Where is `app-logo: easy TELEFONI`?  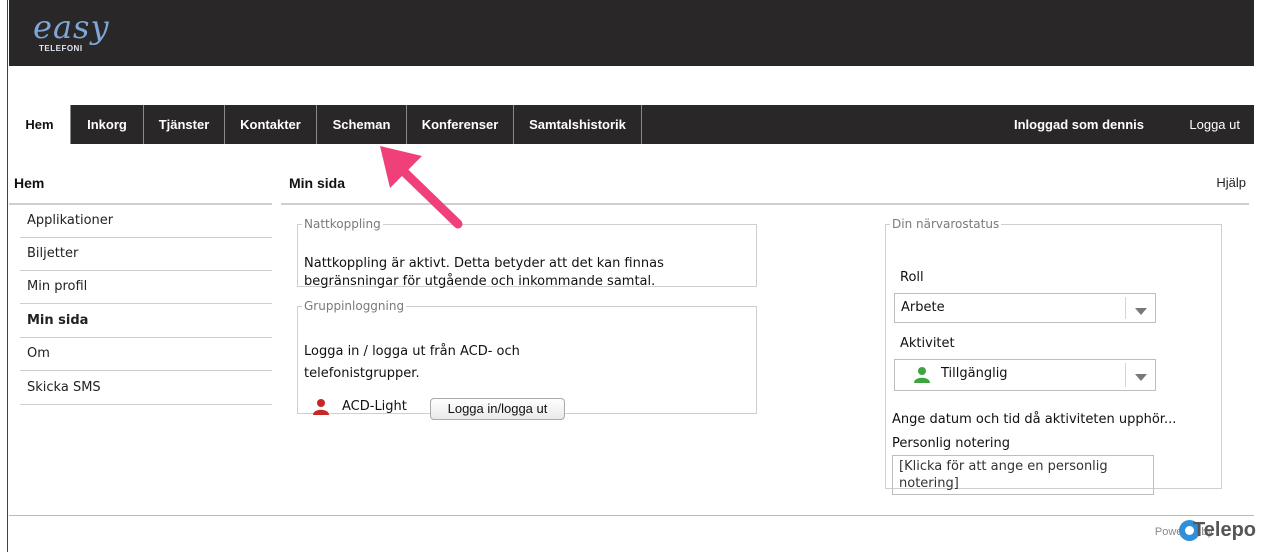
app-logo: easy TELEFONI is located at coordinates (76, 32).